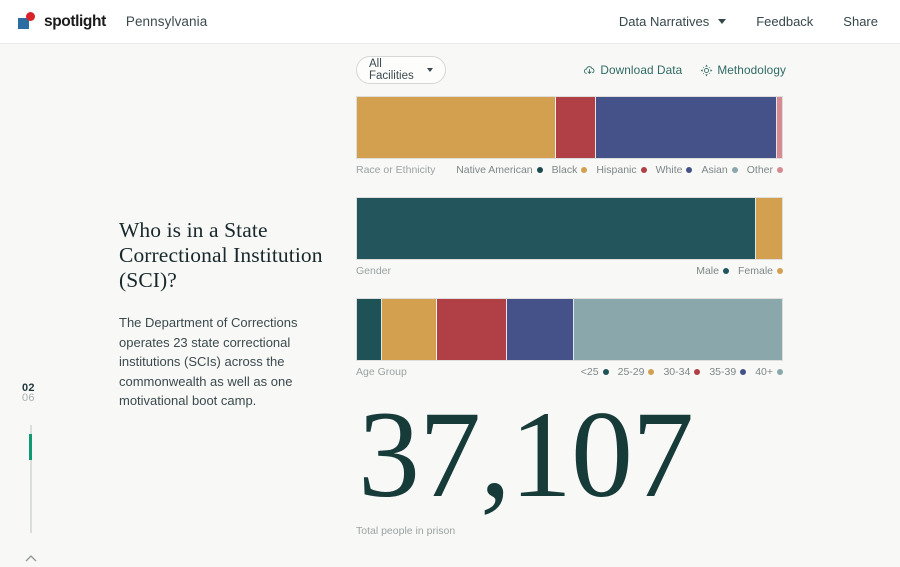 The height and width of the screenshot is (567, 900). What do you see at coordinates (706, 70) in the screenshot?
I see `compass-icon` at bounding box center [706, 70].